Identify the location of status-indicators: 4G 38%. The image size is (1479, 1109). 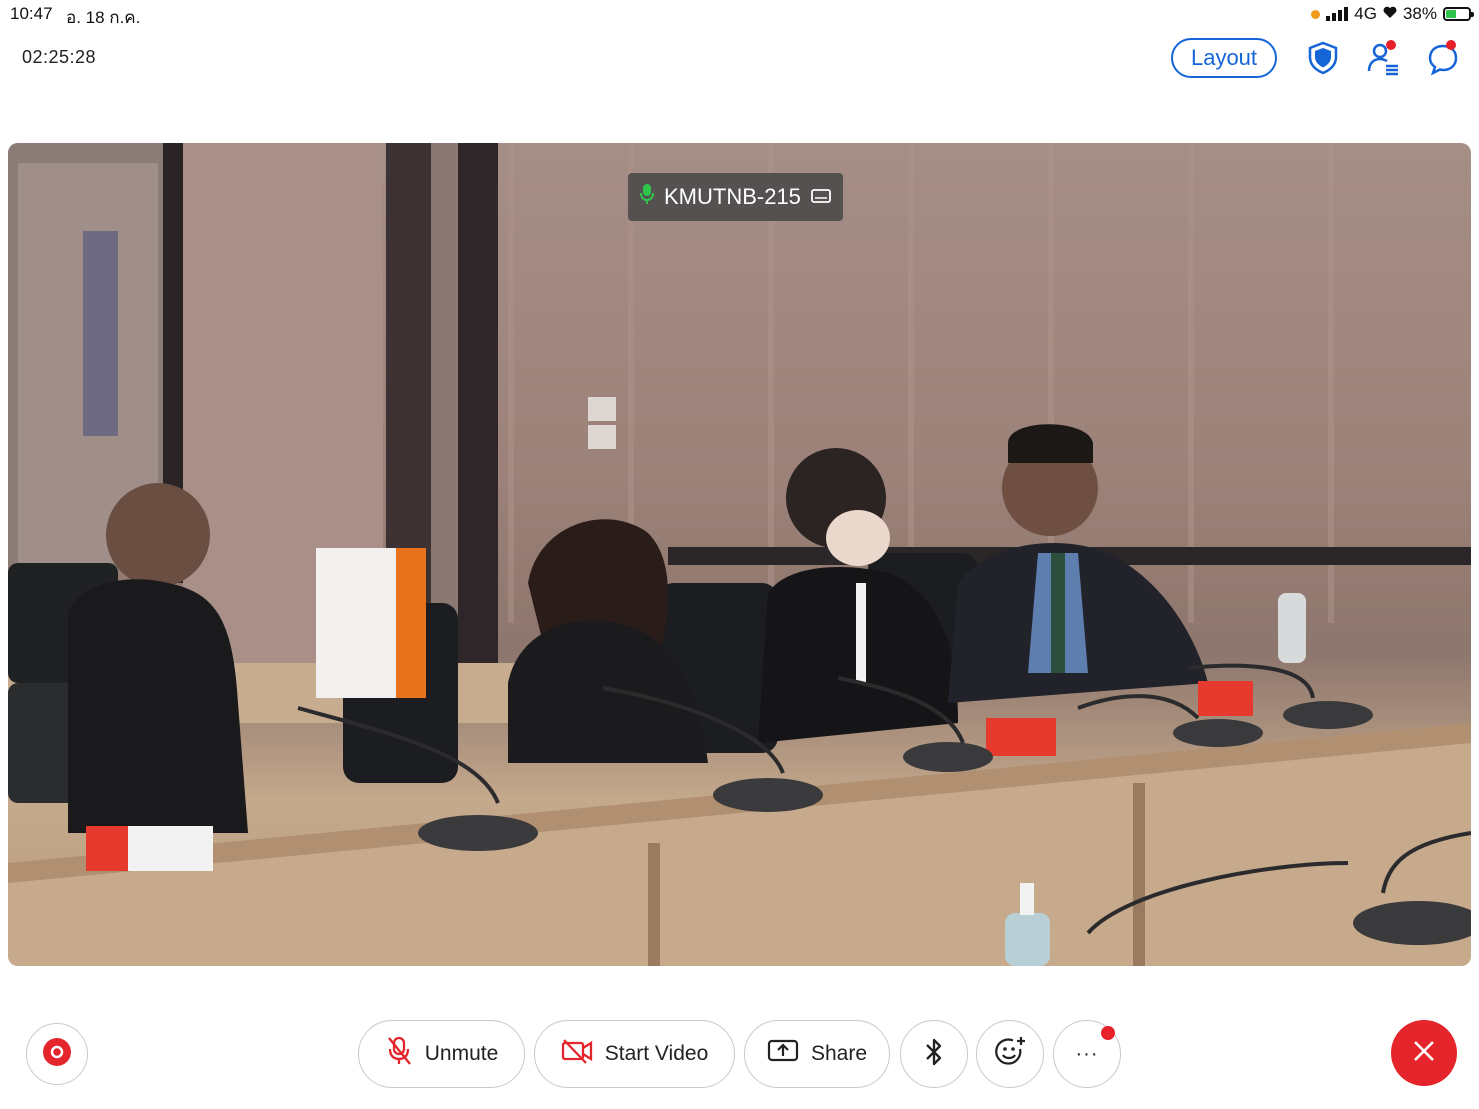
(1392, 14).